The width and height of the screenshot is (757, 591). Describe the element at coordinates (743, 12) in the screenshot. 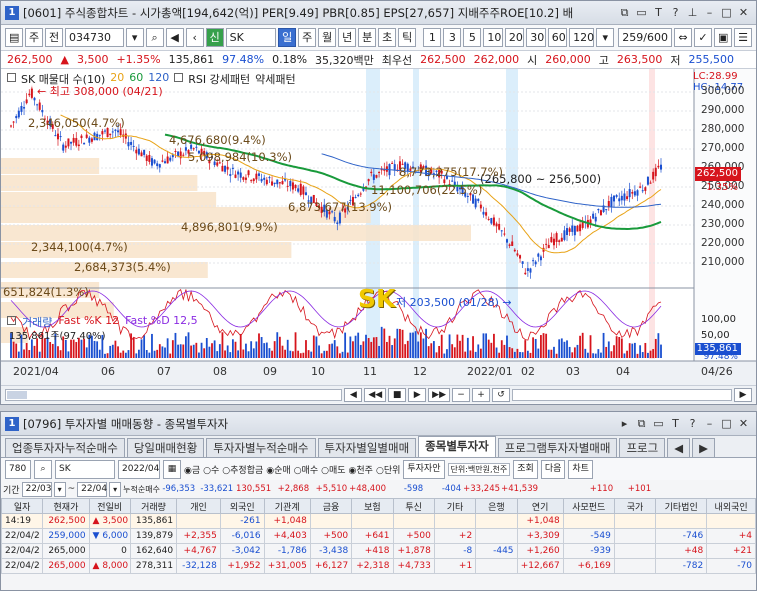

I see `close-icon: ✕` at that location.